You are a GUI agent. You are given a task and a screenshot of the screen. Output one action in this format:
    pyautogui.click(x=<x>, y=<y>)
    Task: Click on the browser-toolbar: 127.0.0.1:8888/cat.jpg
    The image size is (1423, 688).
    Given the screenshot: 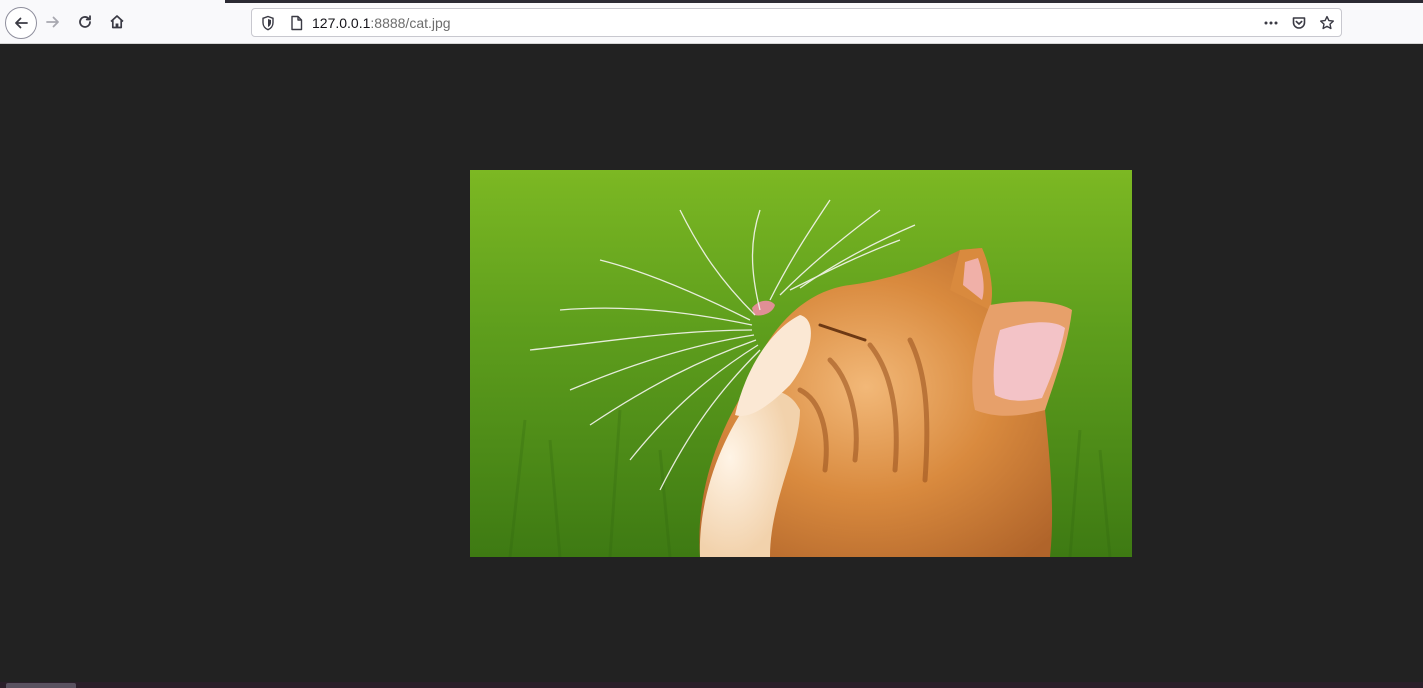 What is the action you would take?
    pyautogui.click(x=711, y=22)
    